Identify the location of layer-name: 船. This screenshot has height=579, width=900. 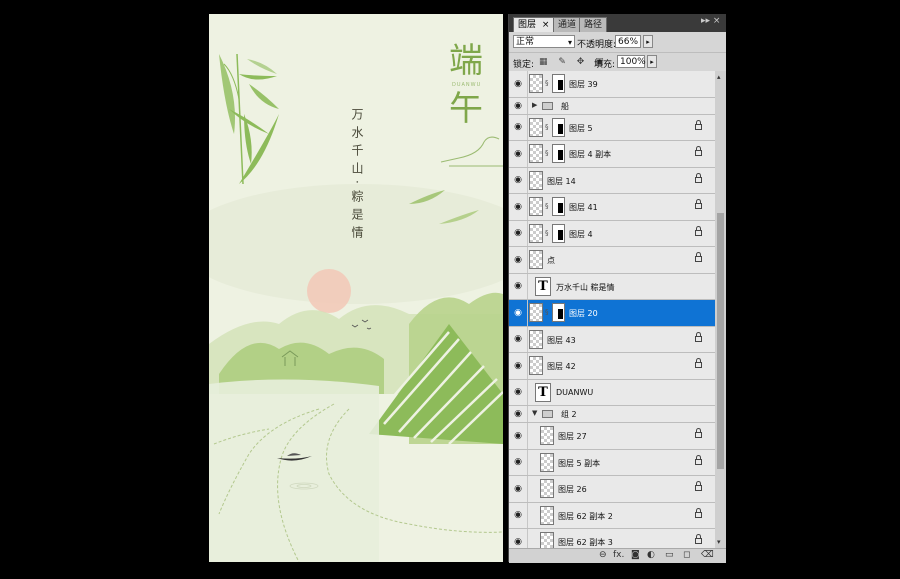
(565, 106).